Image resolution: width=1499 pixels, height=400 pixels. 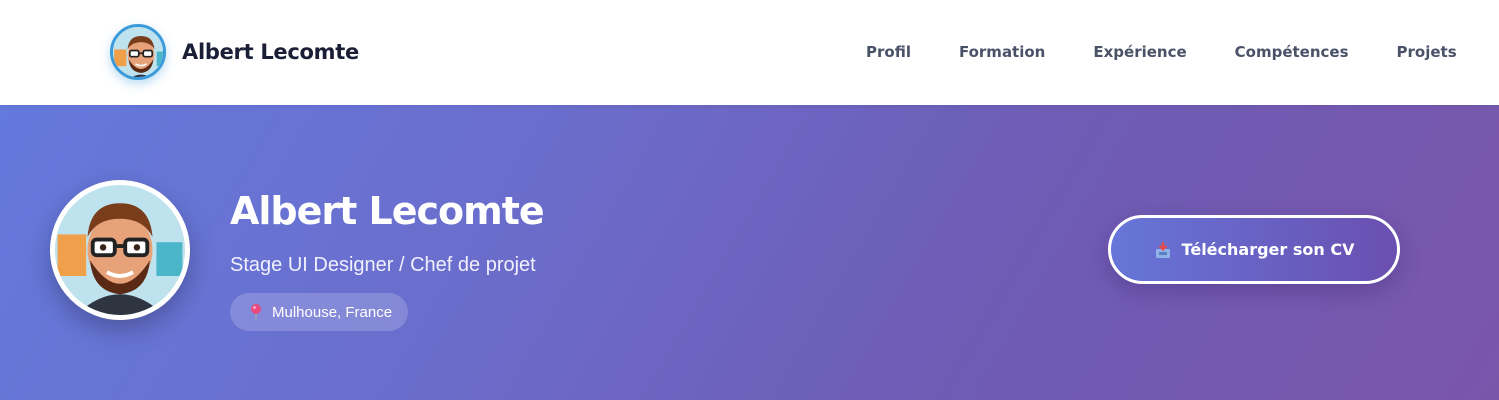 What do you see at coordinates (387, 211) in the screenshot?
I see `profile-name: Albert Lecomte` at bounding box center [387, 211].